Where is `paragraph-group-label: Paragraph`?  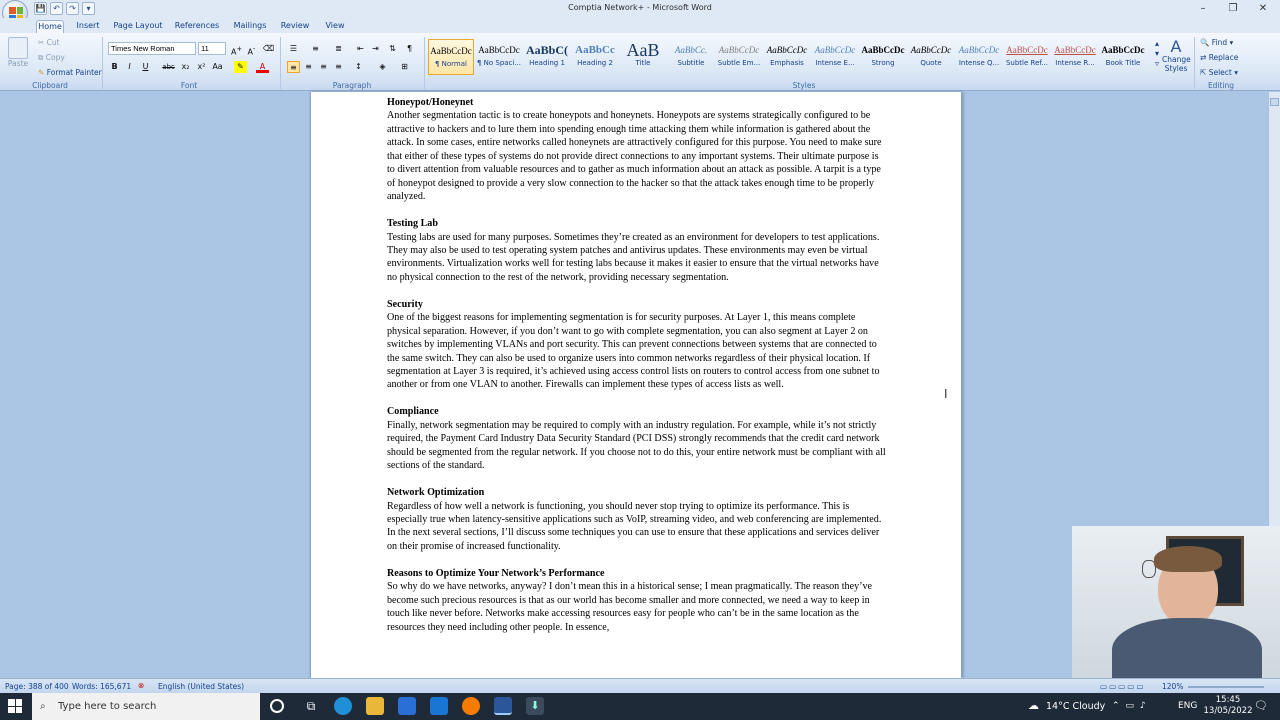
paragraph-group-label: Paragraph is located at coordinates (352, 85).